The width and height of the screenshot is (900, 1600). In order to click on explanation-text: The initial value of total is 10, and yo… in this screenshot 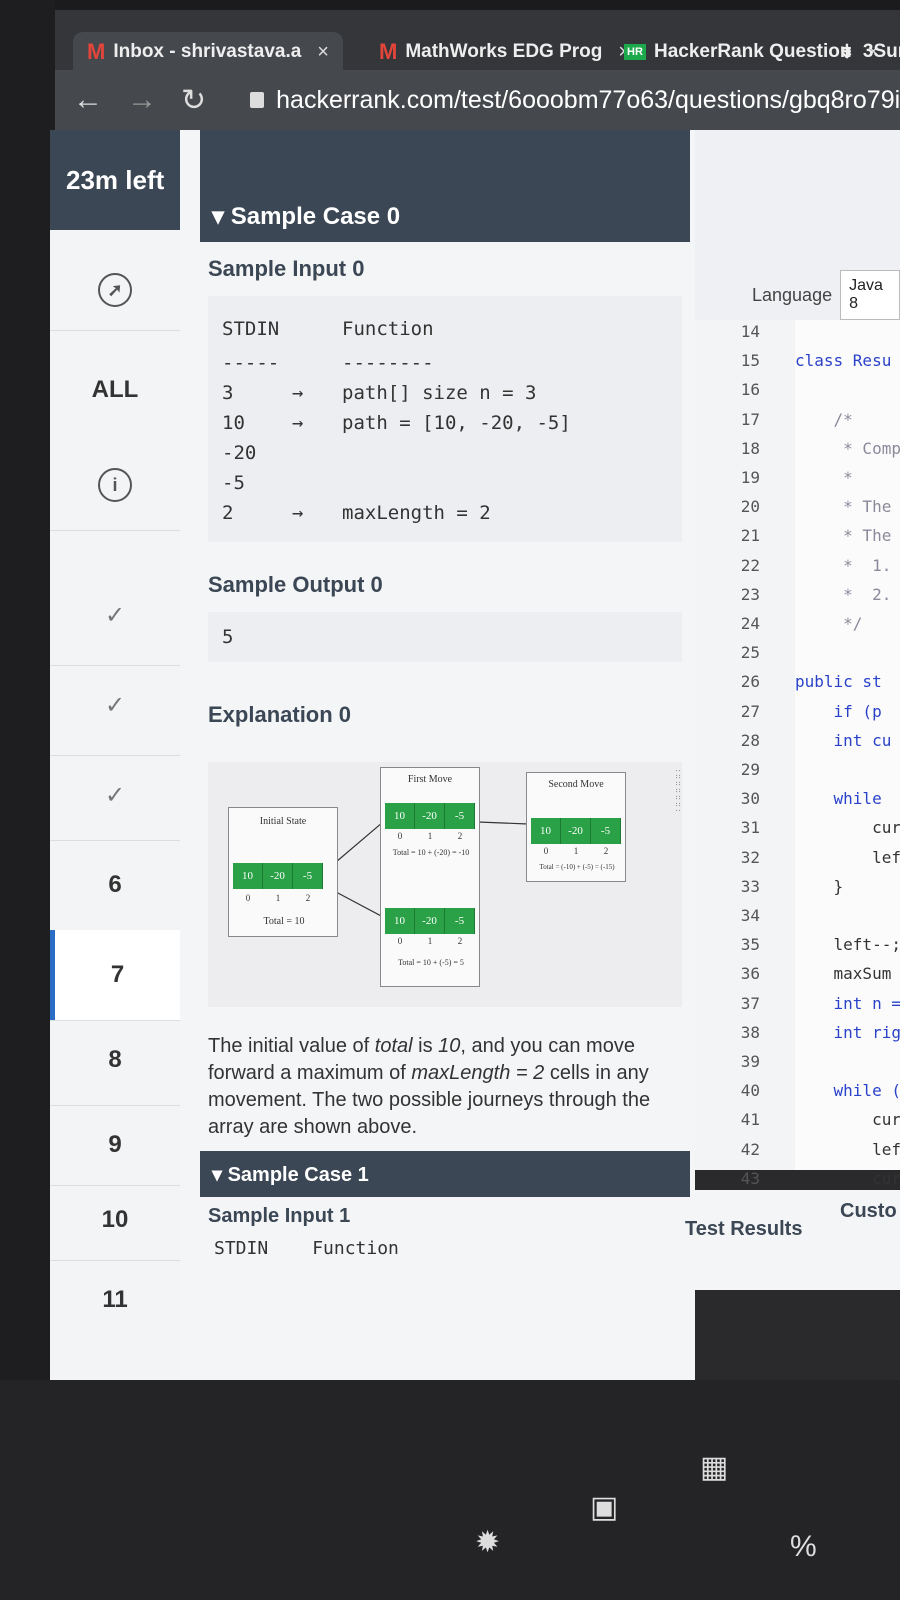, I will do `click(445, 1079)`.